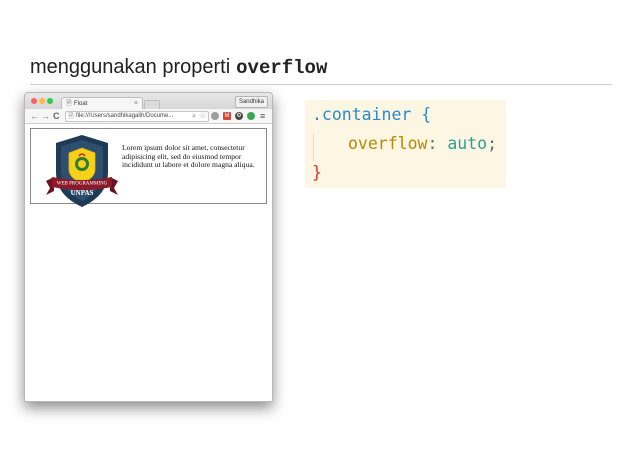 This screenshot has width=638, height=451. What do you see at coordinates (81, 104) in the screenshot?
I see `tab-title: Float` at bounding box center [81, 104].